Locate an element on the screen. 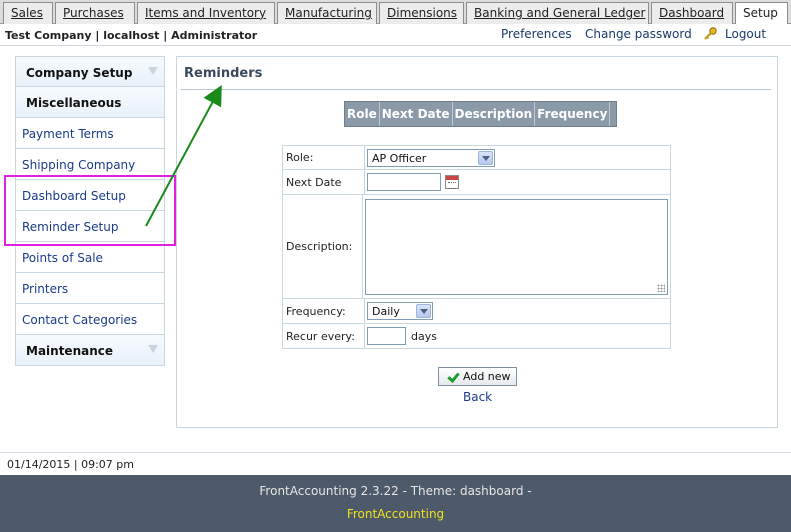  annotation-arrow-icon is located at coordinates (183, 155).